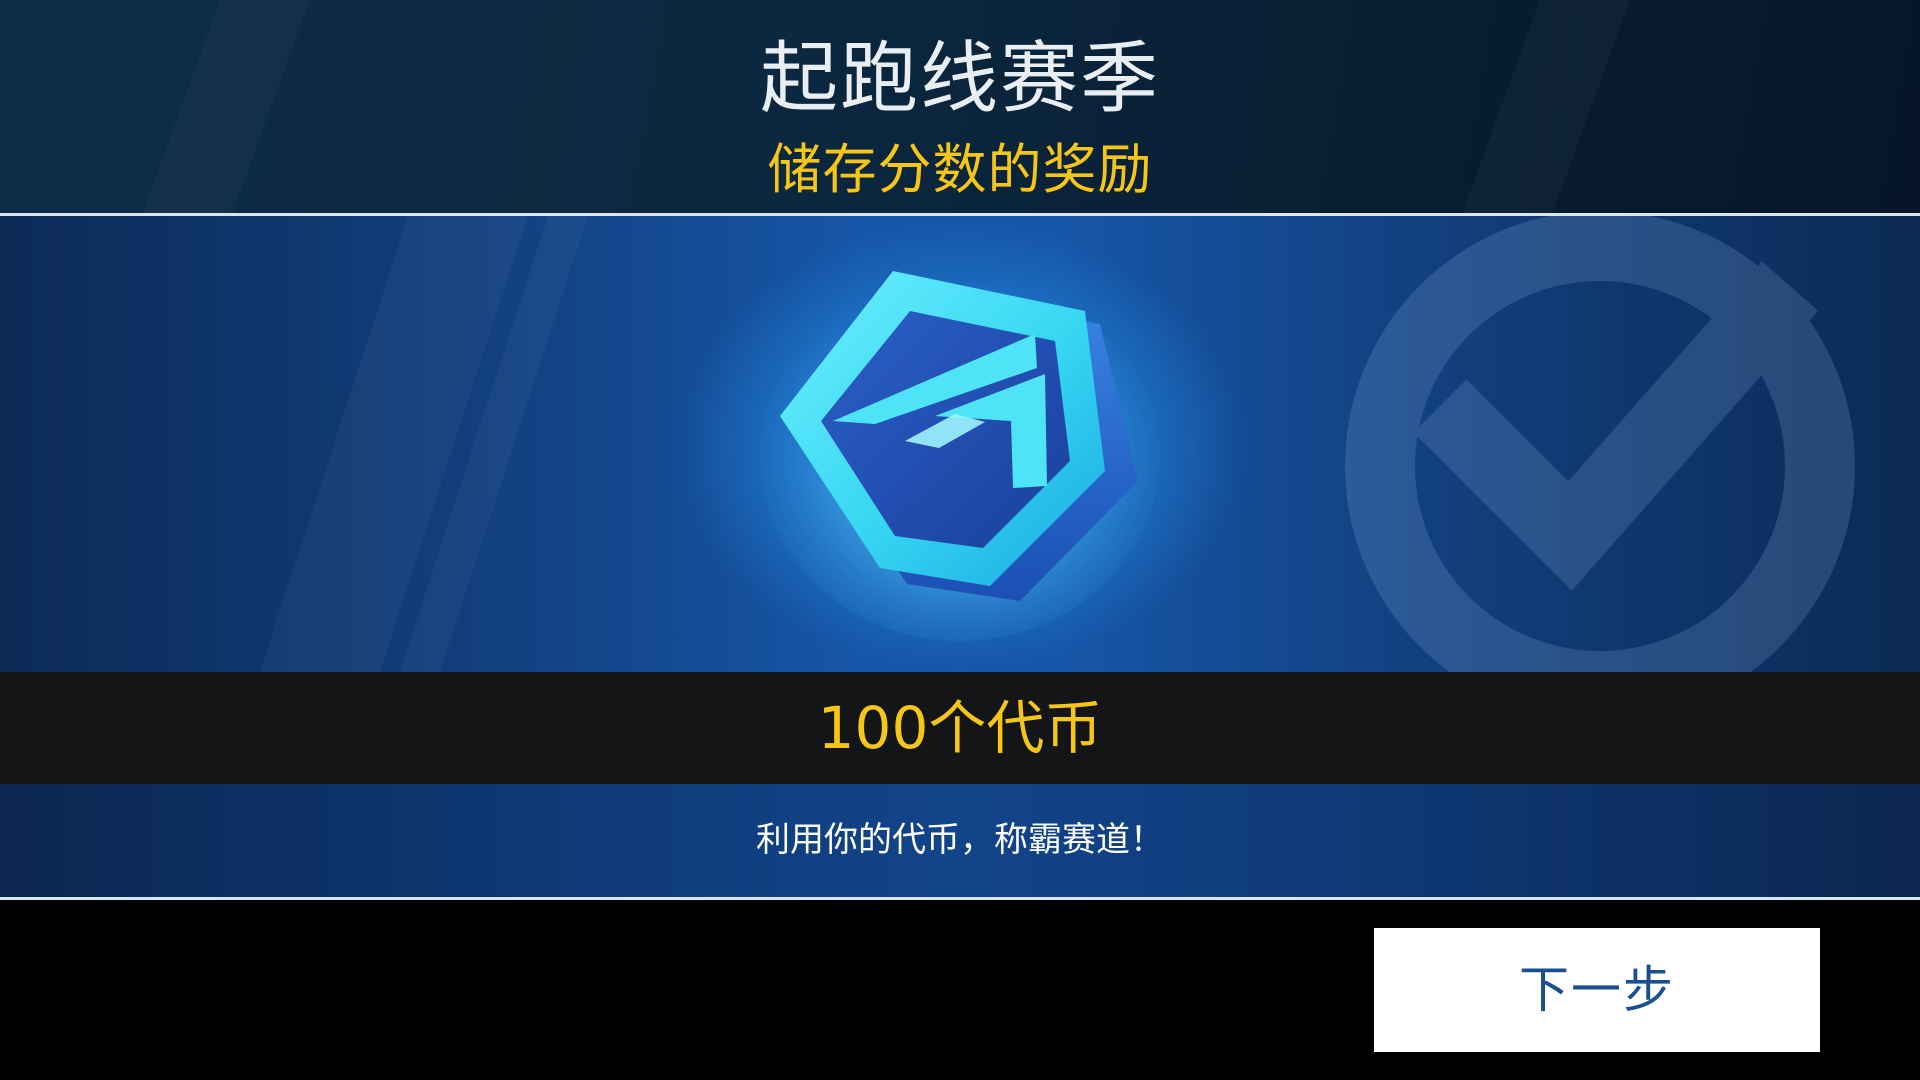 This screenshot has height=1080, width=1920. I want to click on reward-description: 利用你的代币，称霸赛道！, so click(960, 840).